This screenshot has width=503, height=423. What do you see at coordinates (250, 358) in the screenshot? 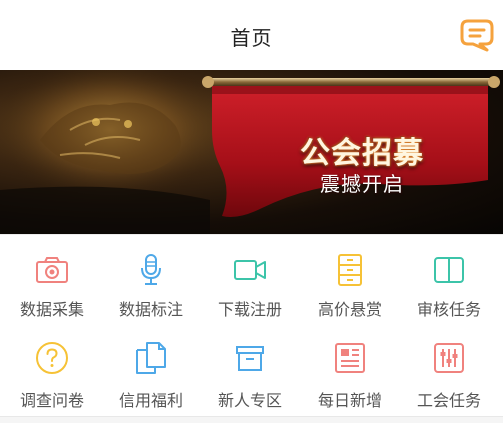
I see `box-icon` at bounding box center [250, 358].